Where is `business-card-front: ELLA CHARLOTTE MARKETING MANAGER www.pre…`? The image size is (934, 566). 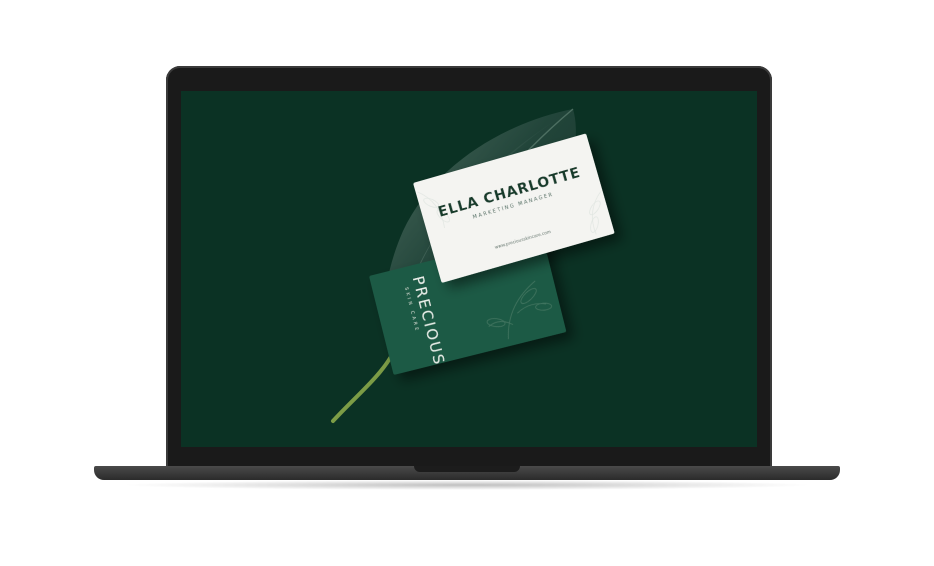 business-card-front: ELLA CHARLOTTE MARKETING MANAGER www.pre… is located at coordinates (514, 208).